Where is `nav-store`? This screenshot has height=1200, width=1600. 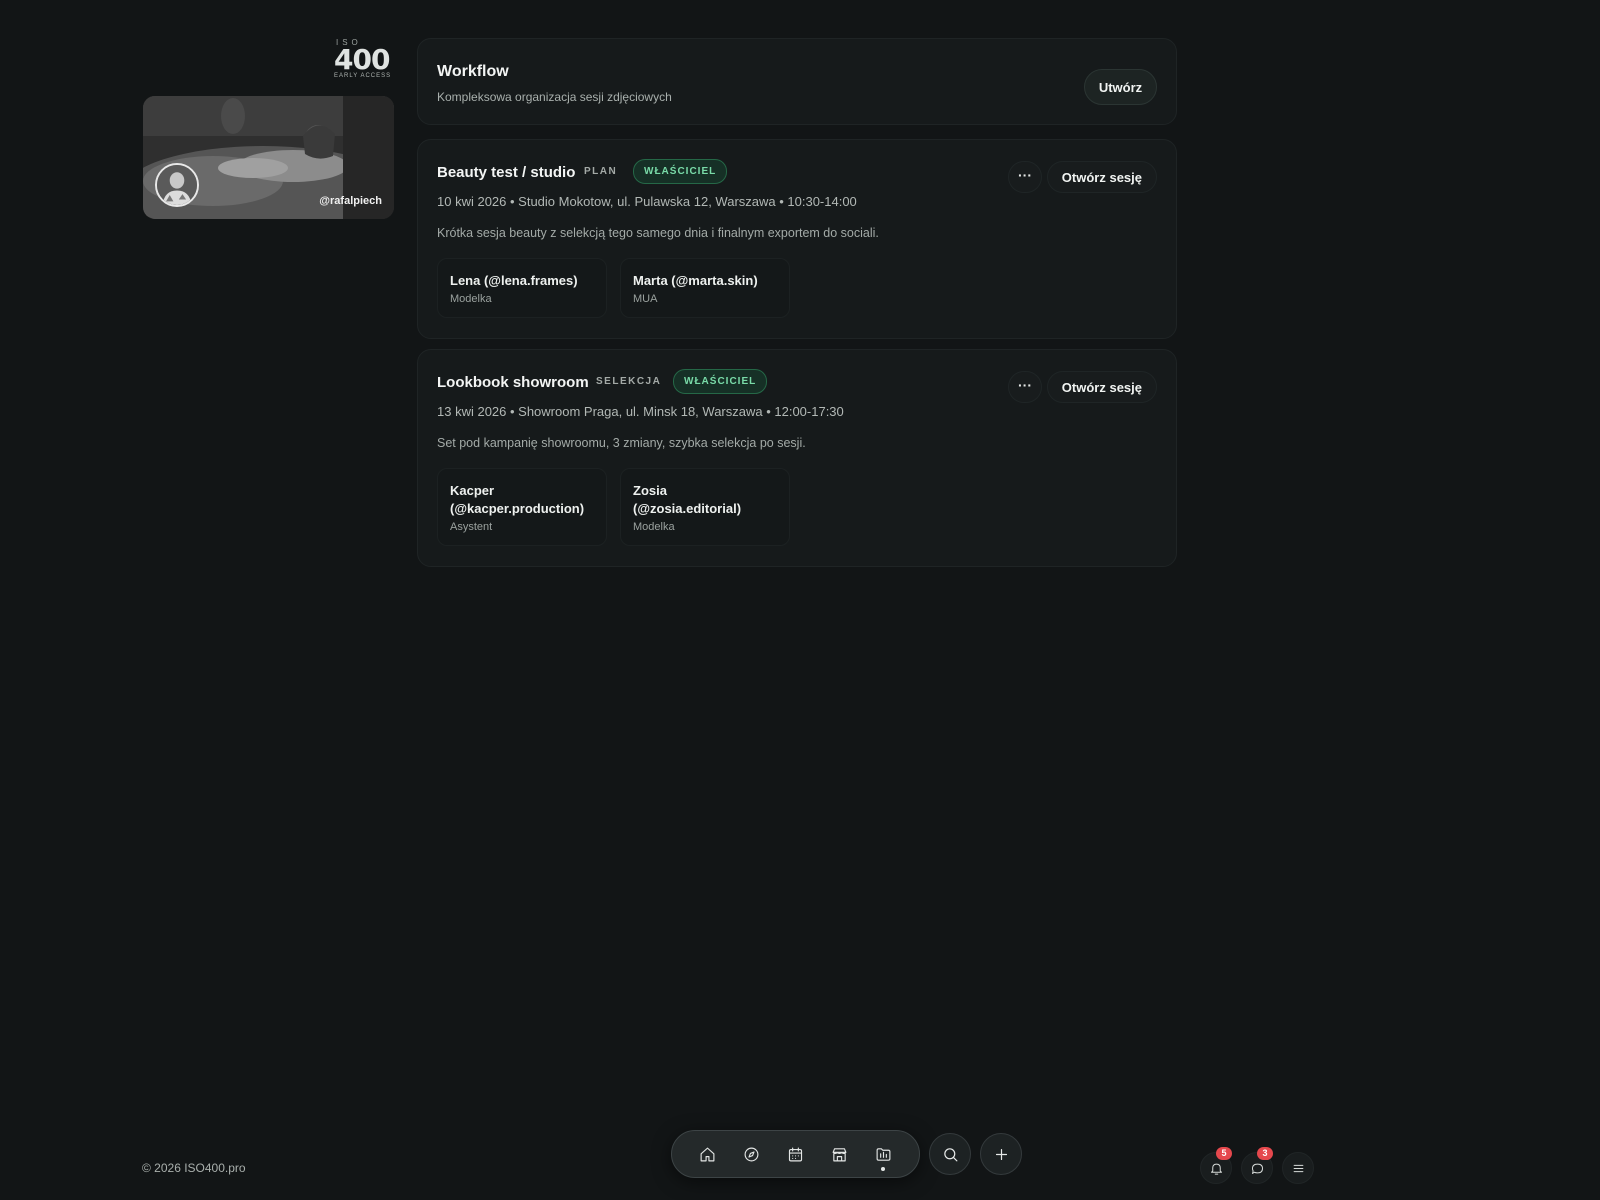 nav-store is located at coordinates (839, 1154).